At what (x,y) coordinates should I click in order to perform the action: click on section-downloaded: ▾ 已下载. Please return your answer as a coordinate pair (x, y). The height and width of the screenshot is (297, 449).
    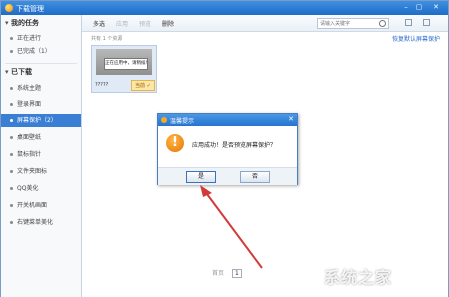
    Looking at the image, I should click on (18, 72).